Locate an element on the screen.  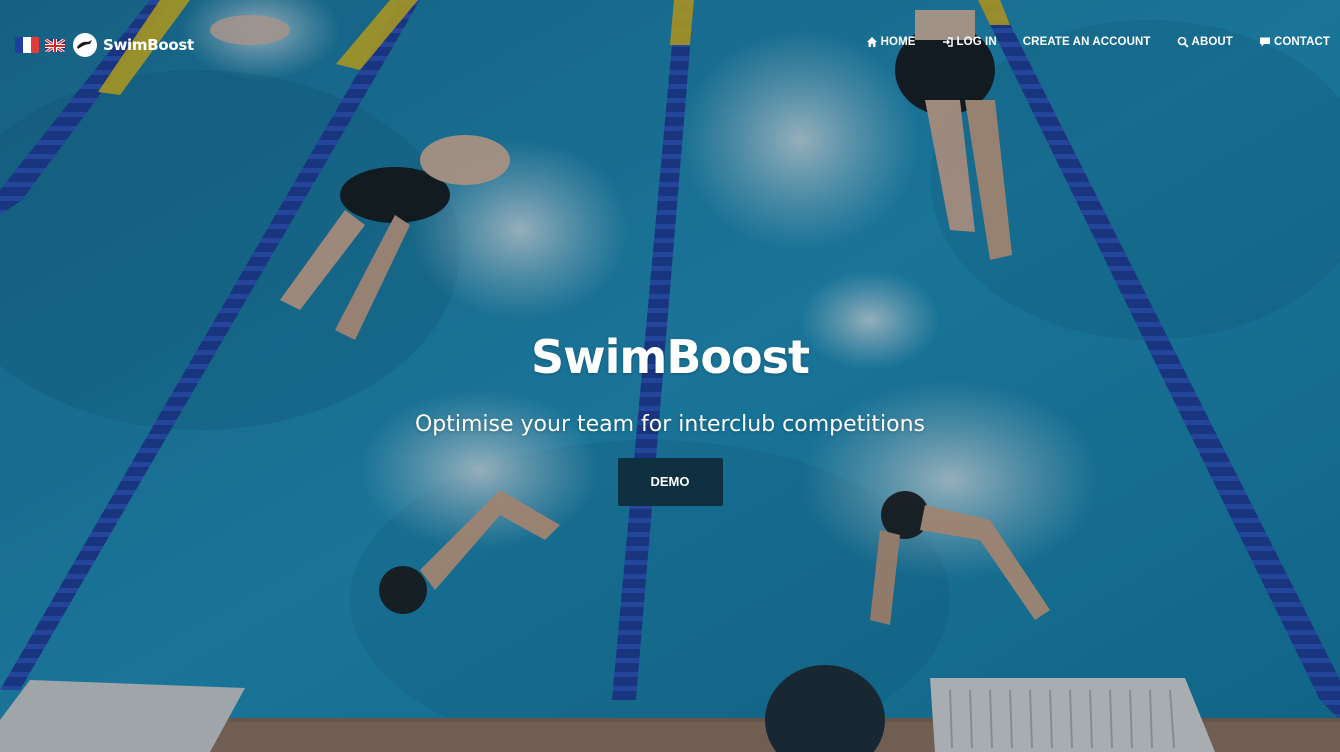
swimmer-logo-icon is located at coordinates (85, 45).